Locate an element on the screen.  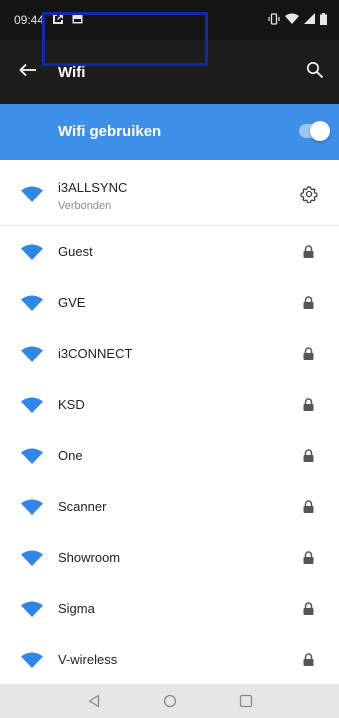
switch-knob is located at coordinates (320, 131).